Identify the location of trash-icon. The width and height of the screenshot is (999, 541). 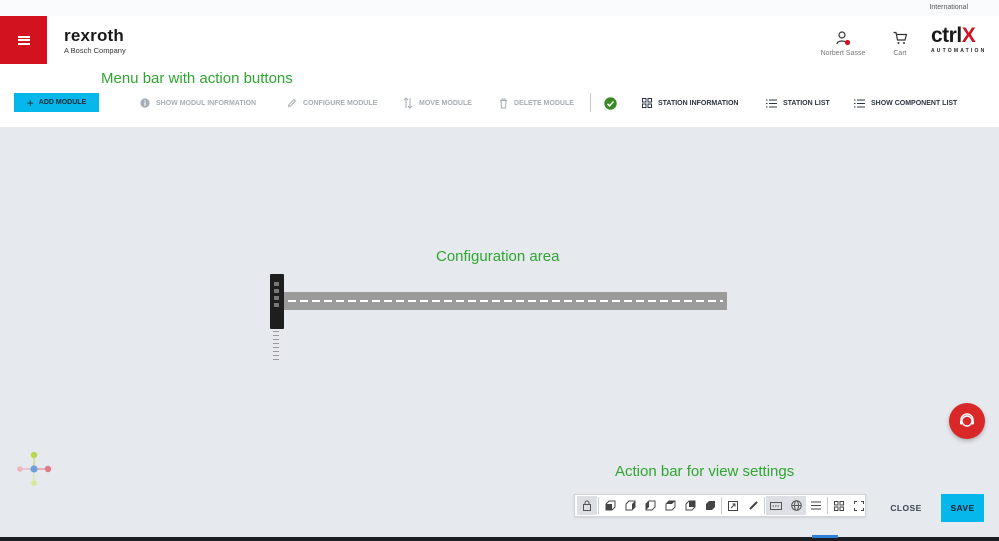
(503, 103).